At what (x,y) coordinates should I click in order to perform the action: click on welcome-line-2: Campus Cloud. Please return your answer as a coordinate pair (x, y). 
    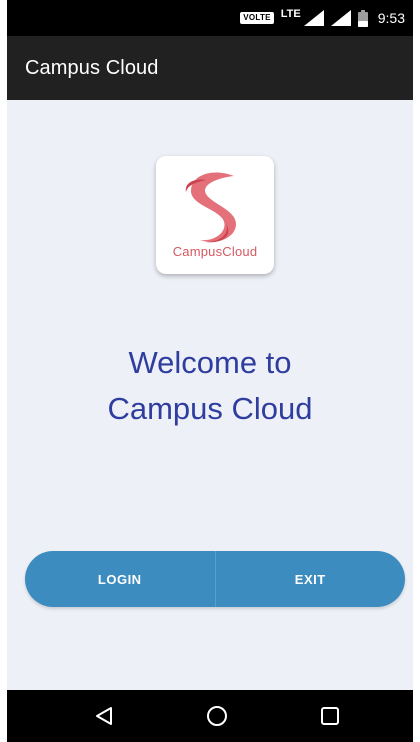
    Looking at the image, I should click on (210, 408).